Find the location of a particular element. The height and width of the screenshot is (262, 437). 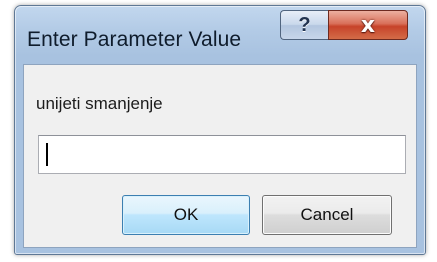

parameter-value-input is located at coordinates (222, 154).